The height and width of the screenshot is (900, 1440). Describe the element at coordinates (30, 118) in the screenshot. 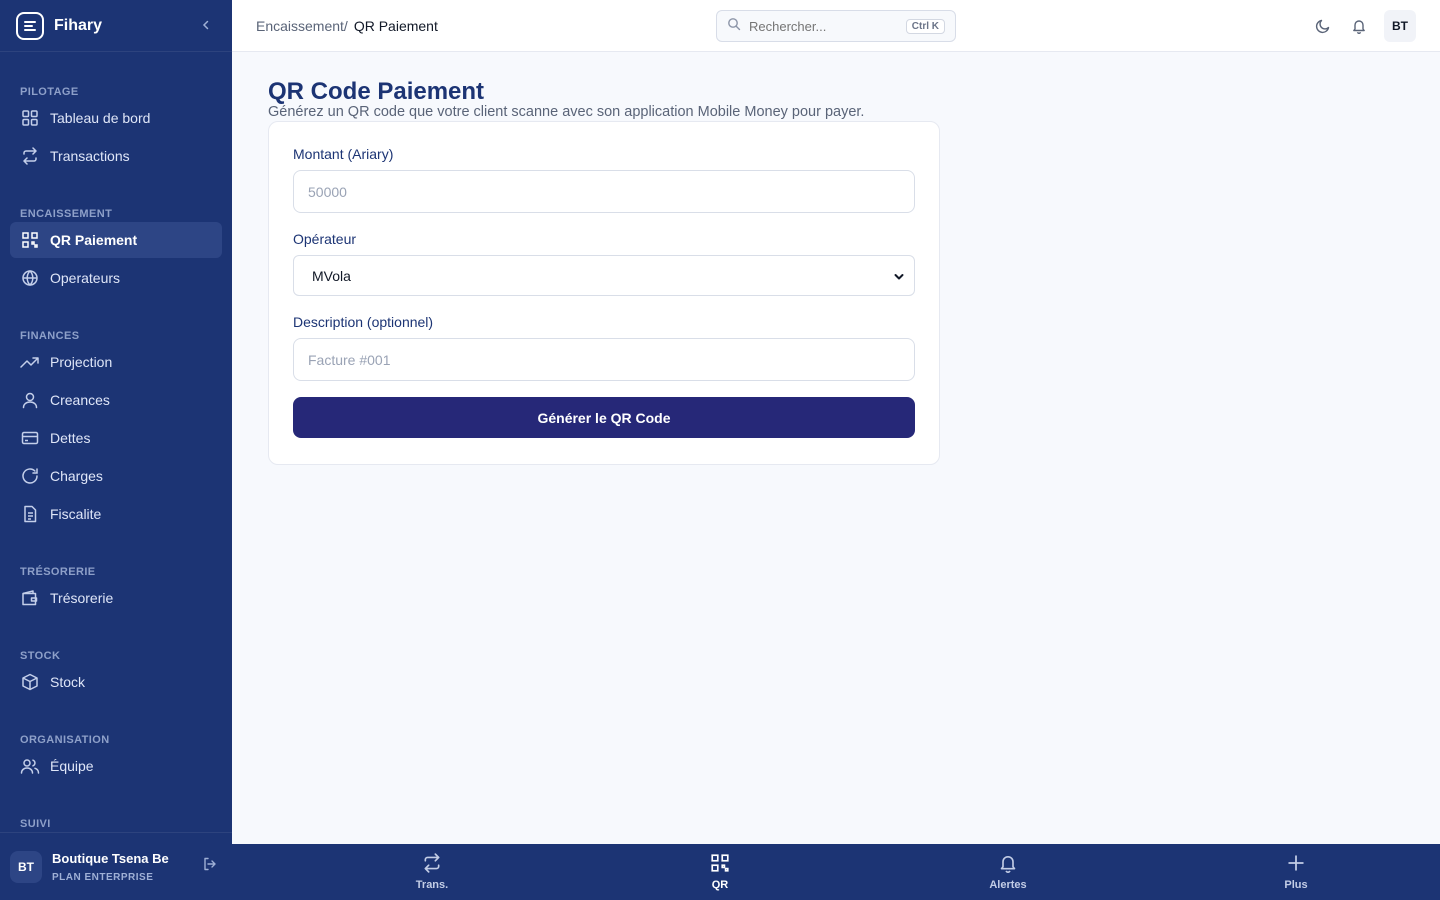

I see `grid-icon` at that location.